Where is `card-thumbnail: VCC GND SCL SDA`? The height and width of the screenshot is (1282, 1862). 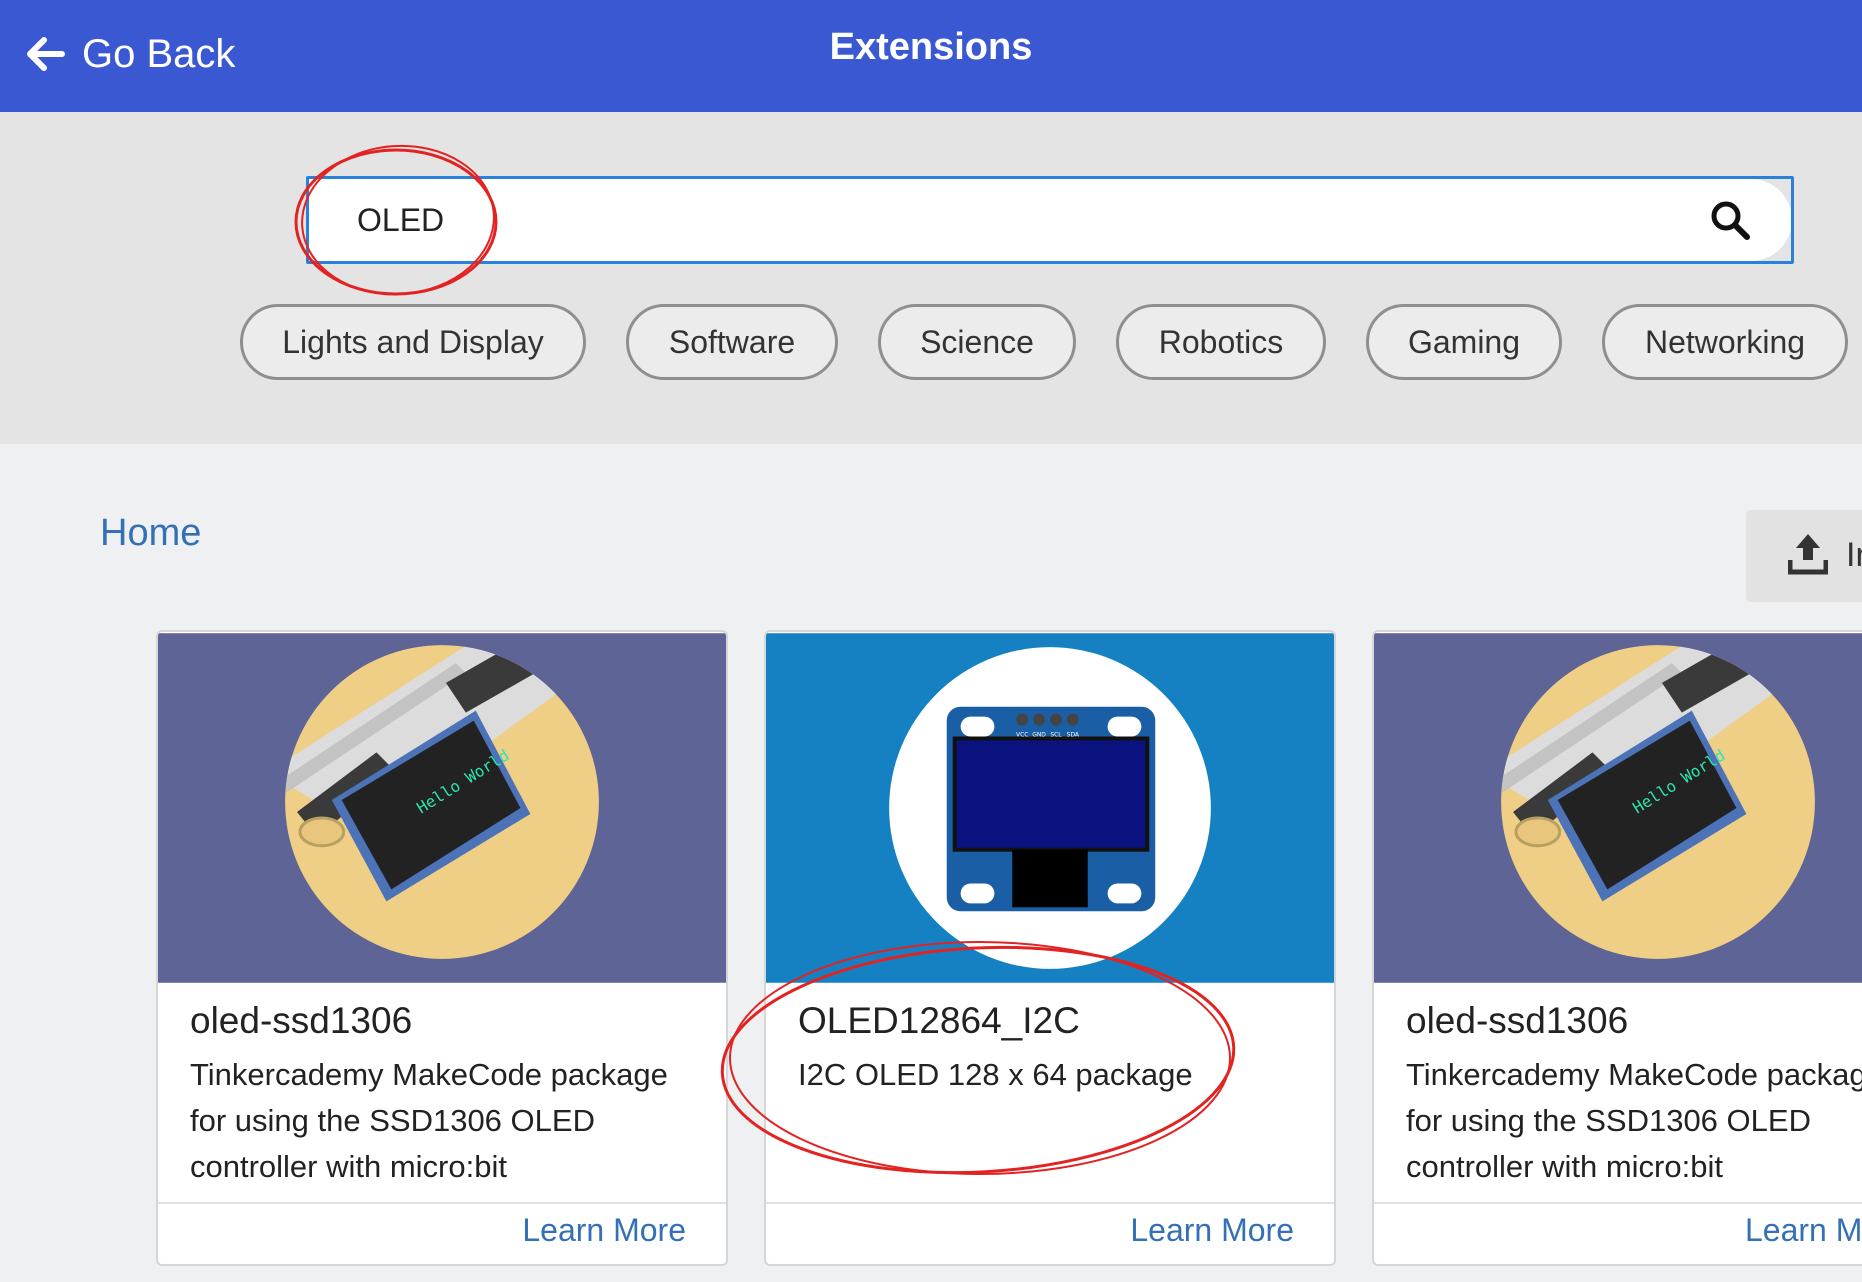
card-thumbnail: VCC GND SCL SDA is located at coordinates (1050, 808).